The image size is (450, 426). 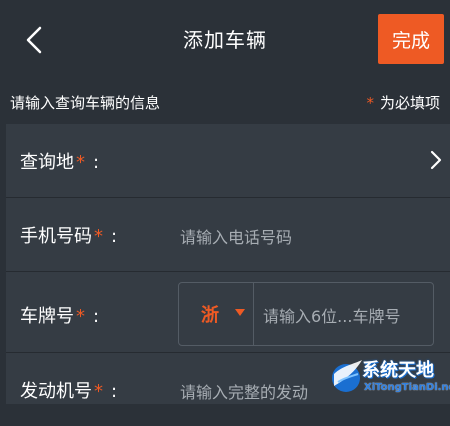 I want to click on required-note: * 为必填项, so click(x=403, y=102).